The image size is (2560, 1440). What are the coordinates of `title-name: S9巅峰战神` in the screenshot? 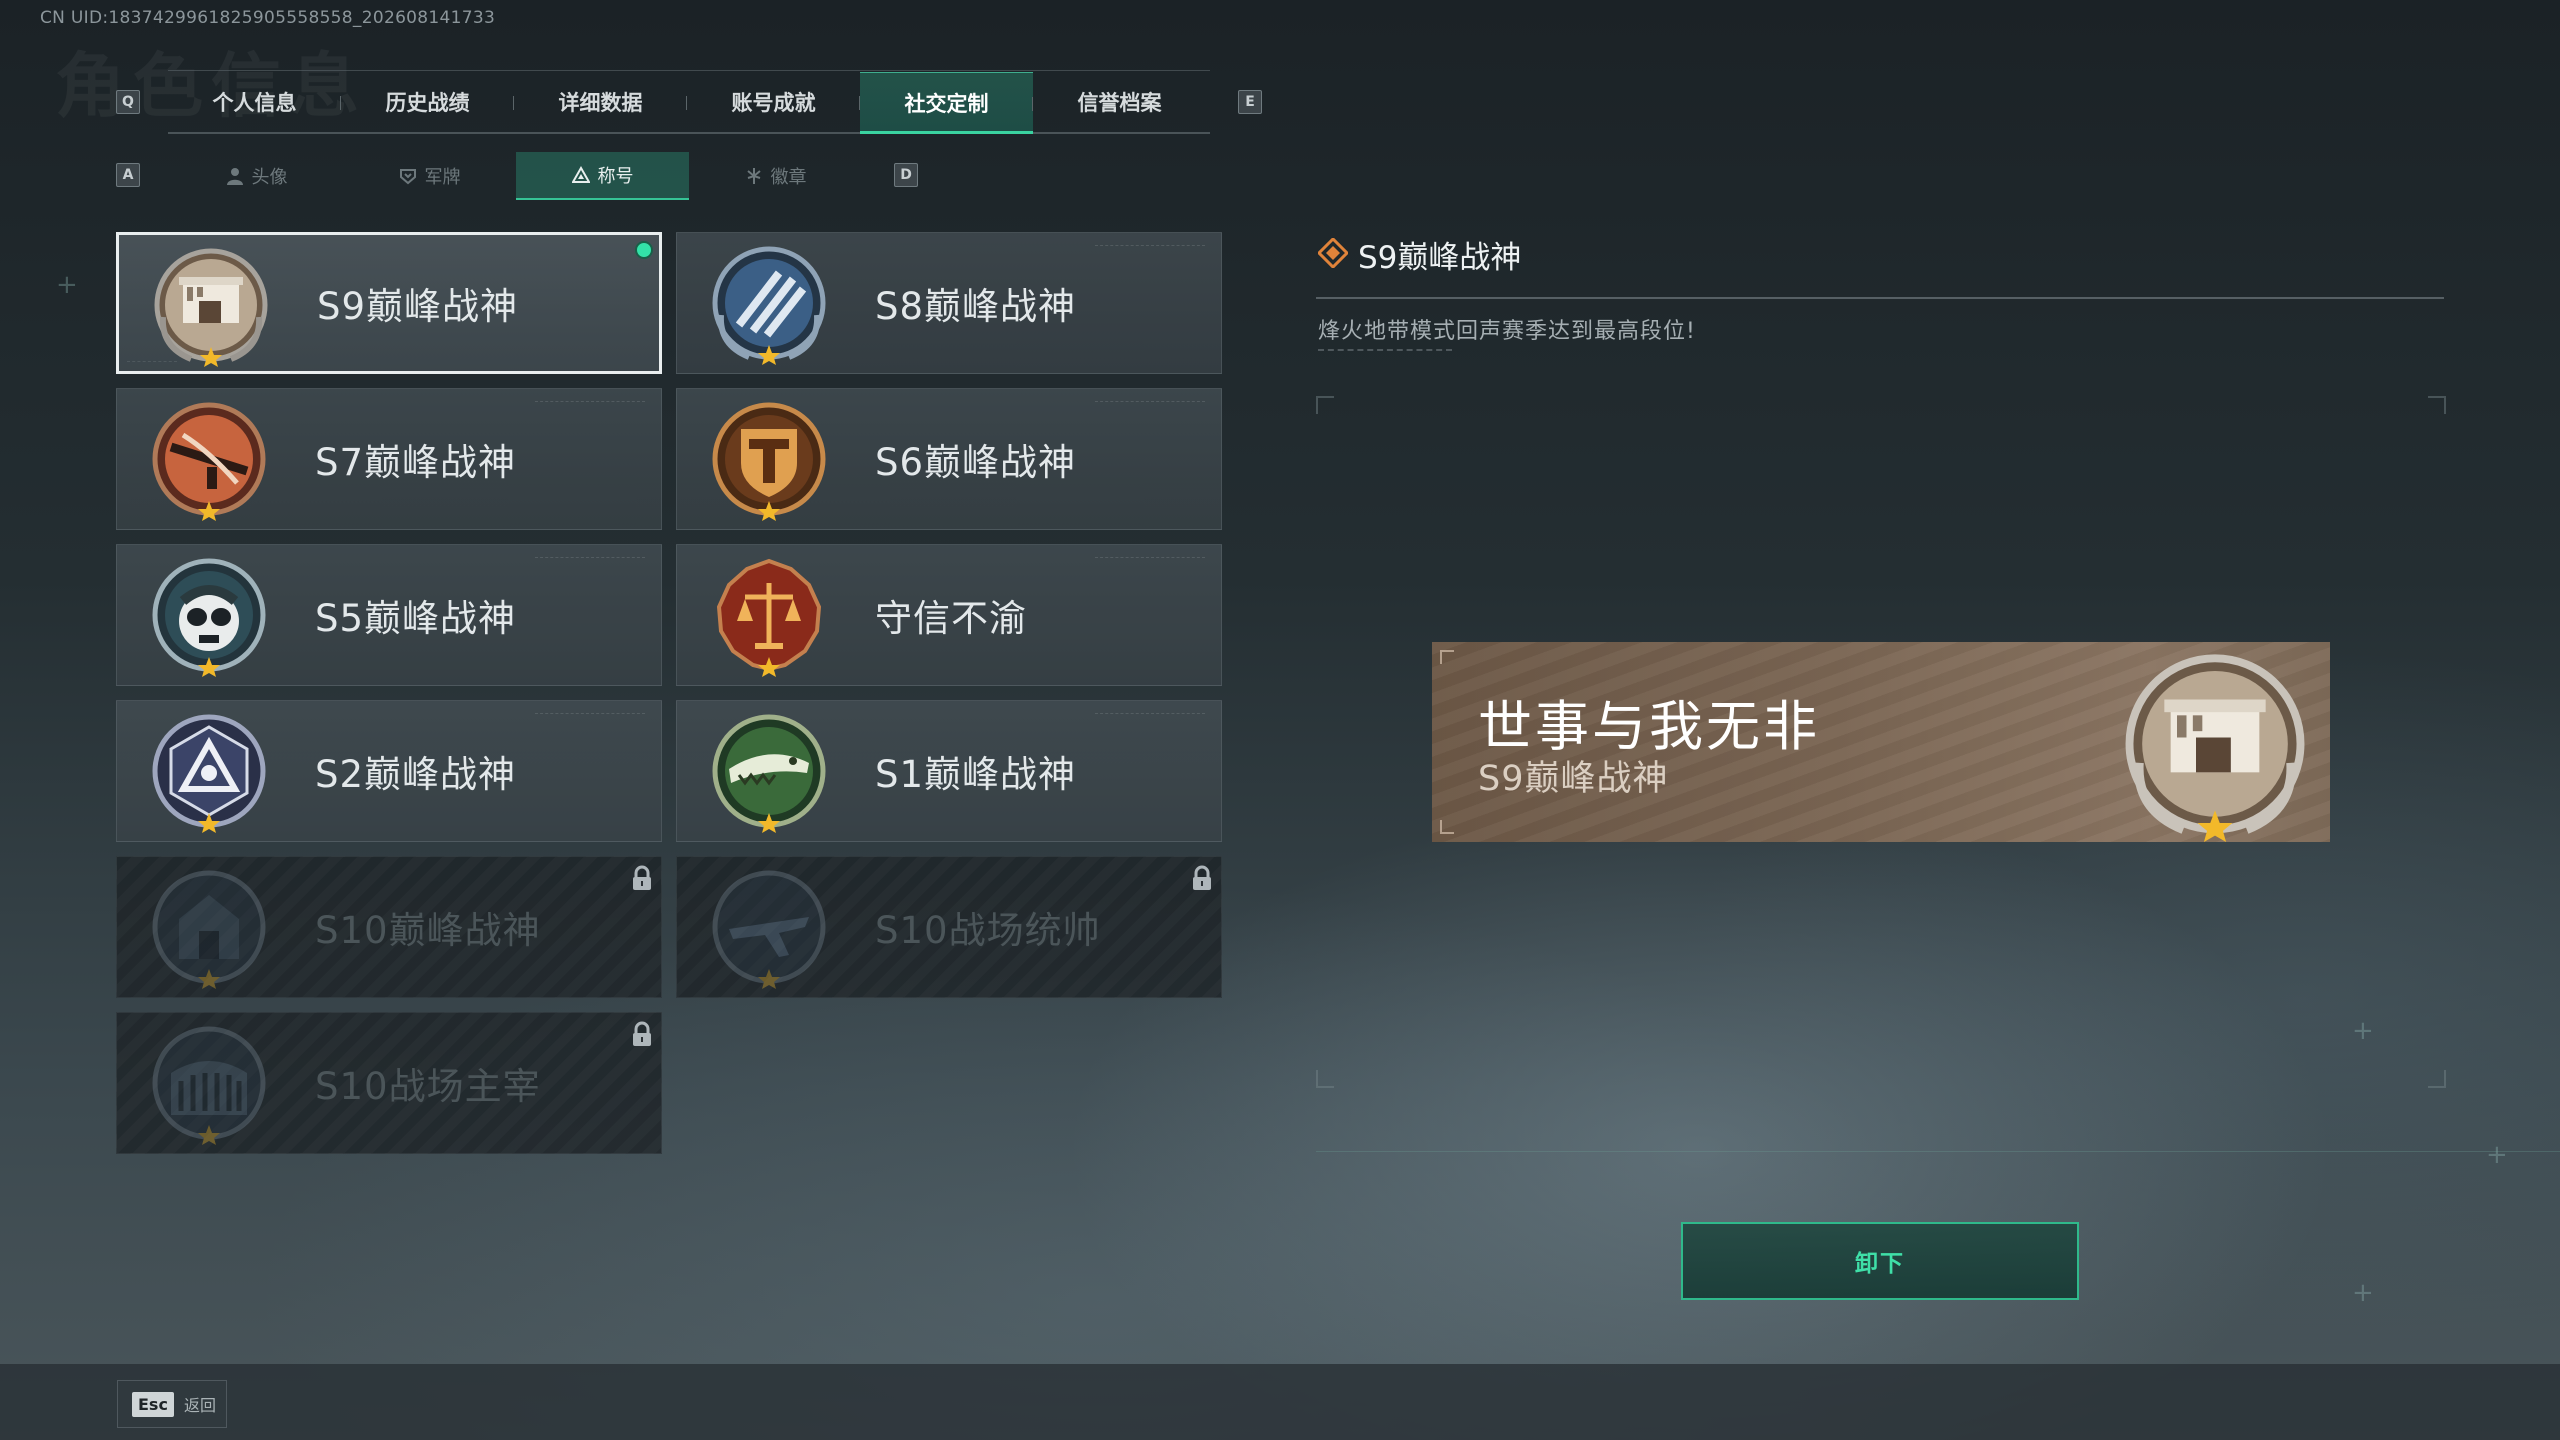 It's located at (418, 306).